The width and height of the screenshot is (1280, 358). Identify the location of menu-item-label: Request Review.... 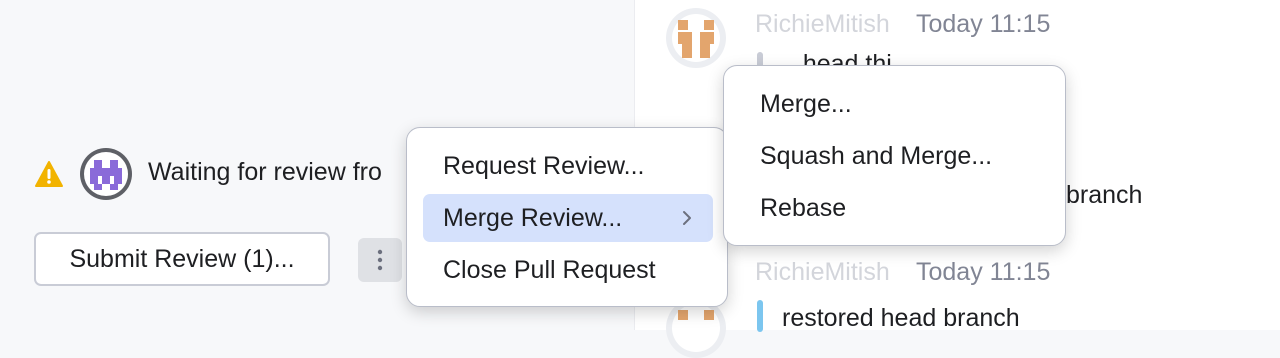
(544, 165).